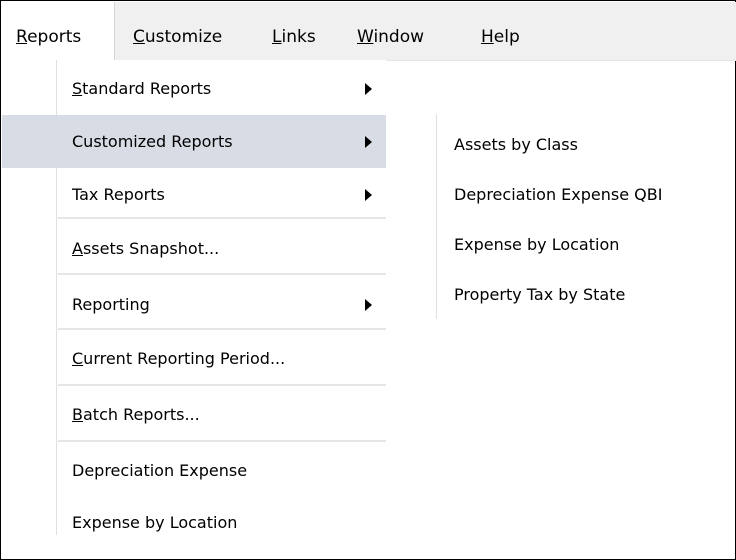 This screenshot has width=736, height=560. I want to click on menu-window-mnemonic: W, so click(365, 37).